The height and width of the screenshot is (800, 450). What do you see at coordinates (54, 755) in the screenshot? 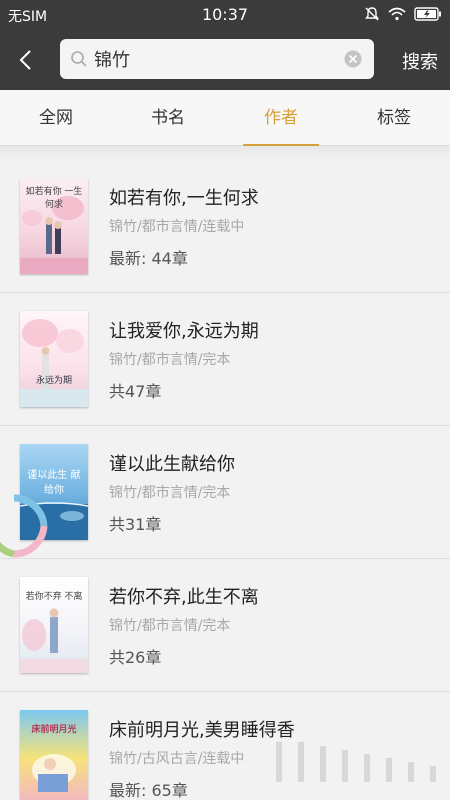
I see `book-cover: 床前明月光` at bounding box center [54, 755].